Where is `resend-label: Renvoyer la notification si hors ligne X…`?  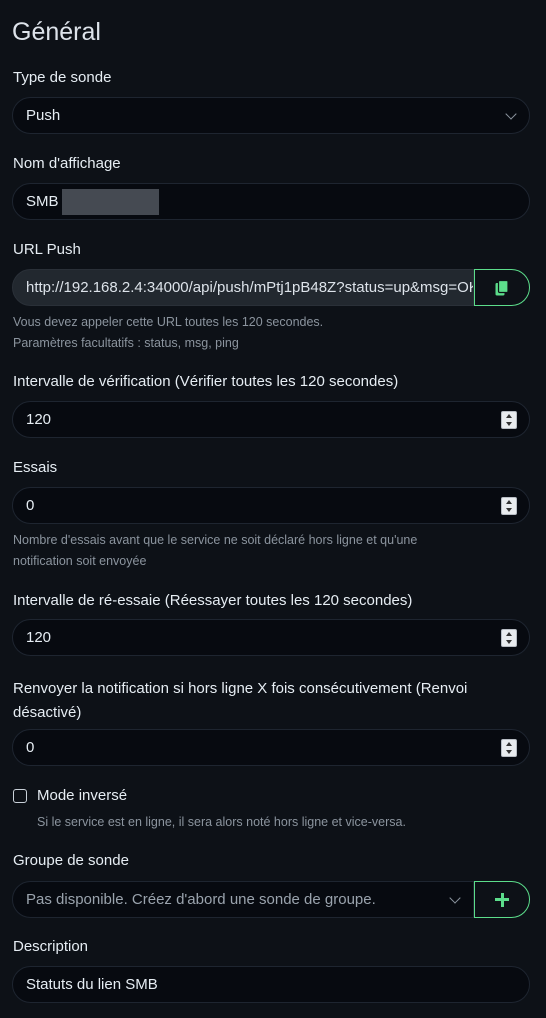 resend-label: Renvoyer la notification si hors ligne X… is located at coordinates (240, 701).